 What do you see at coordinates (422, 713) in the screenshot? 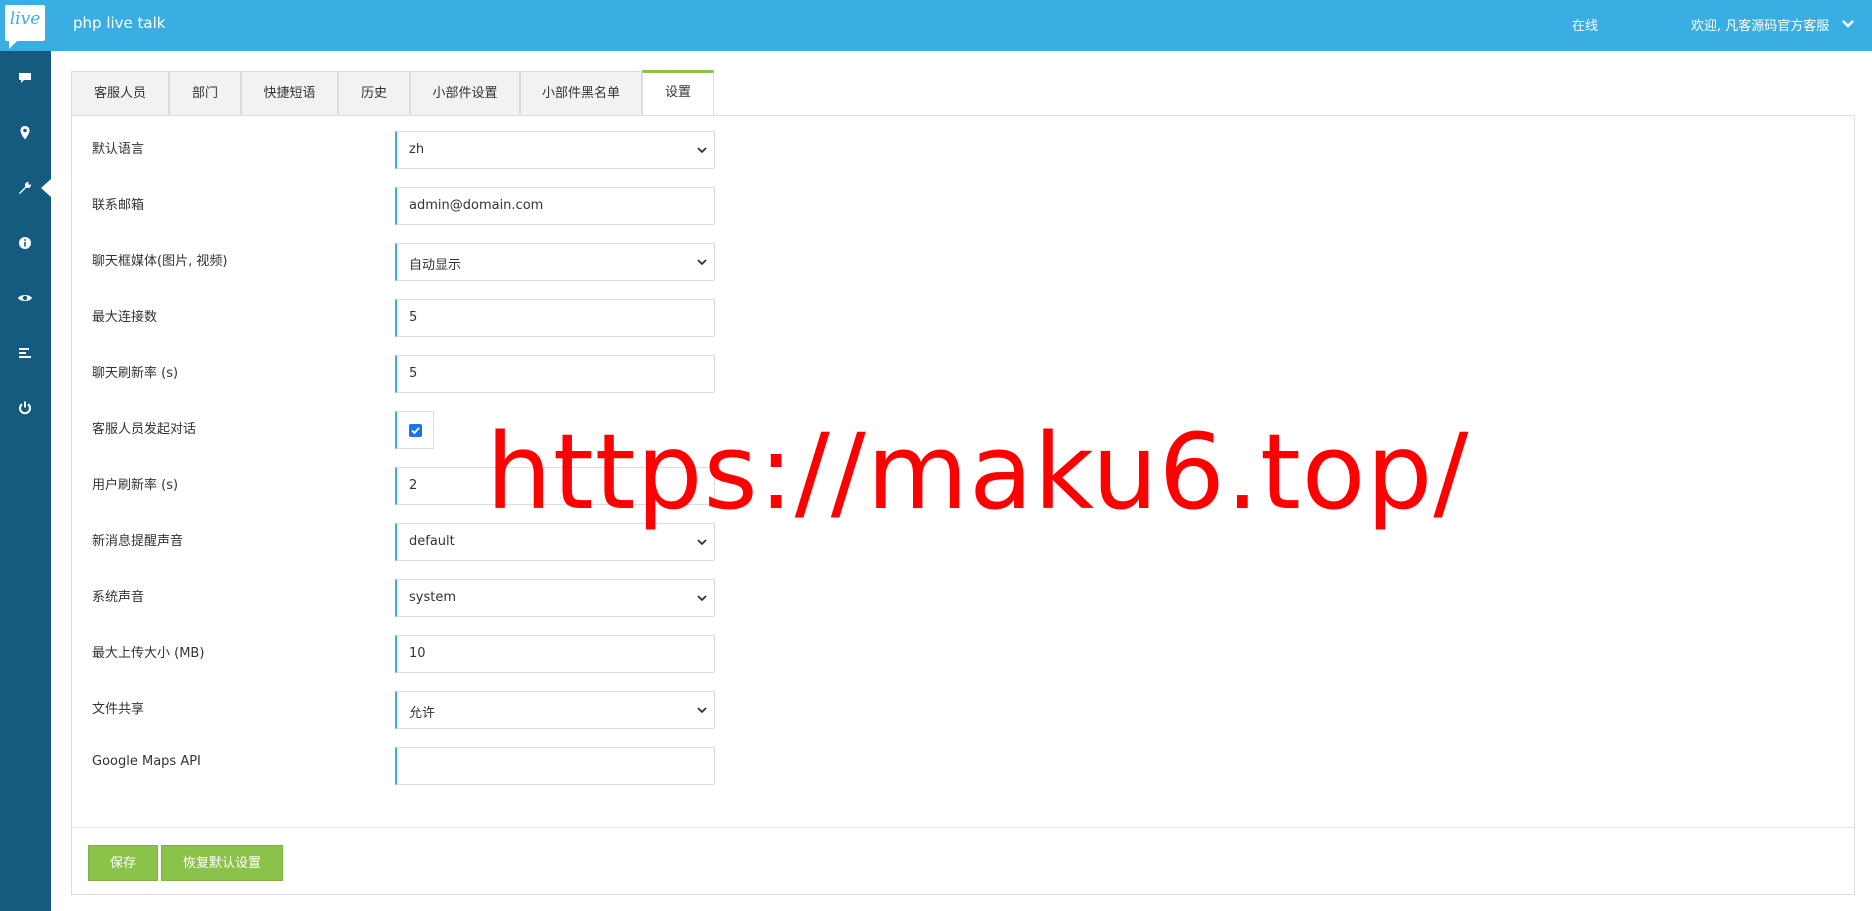
I see `select-value: 允许` at bounding box center [422, 713].